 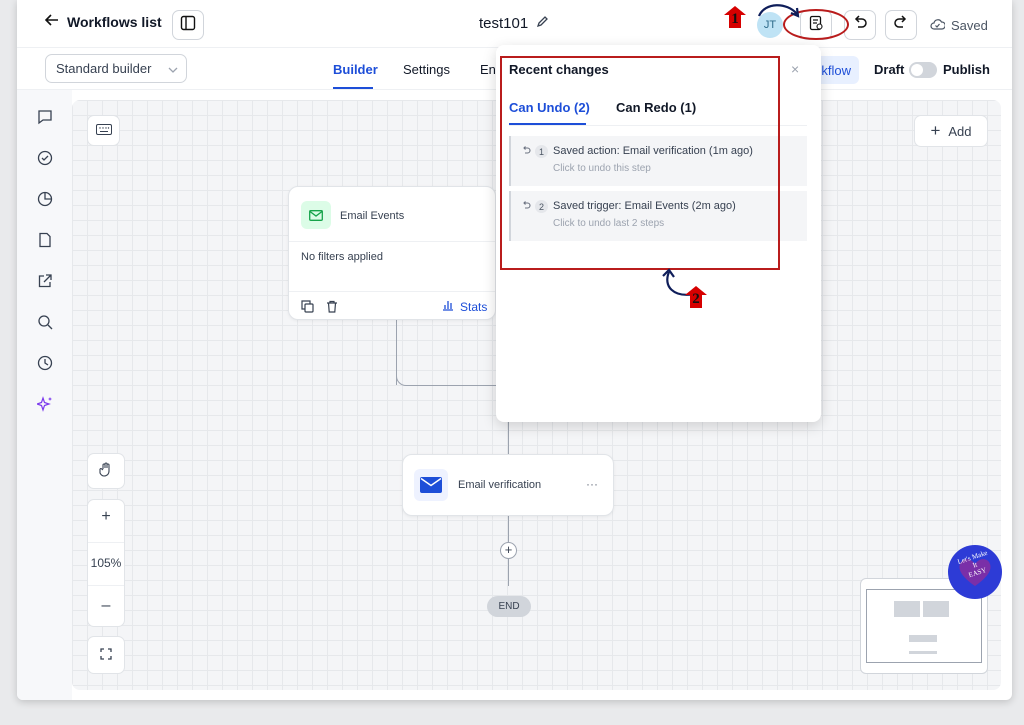 What do you see at coordinates (45, 404) in the screenshot?
I see `ai-sparkle-icon` at bounding box center [45, 404].